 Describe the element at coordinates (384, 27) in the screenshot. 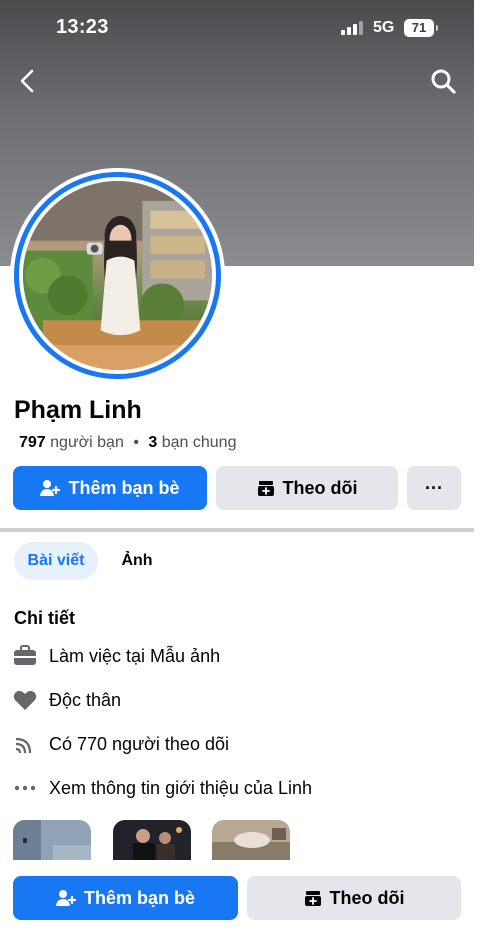

I see `network-type: 5G` at that location.